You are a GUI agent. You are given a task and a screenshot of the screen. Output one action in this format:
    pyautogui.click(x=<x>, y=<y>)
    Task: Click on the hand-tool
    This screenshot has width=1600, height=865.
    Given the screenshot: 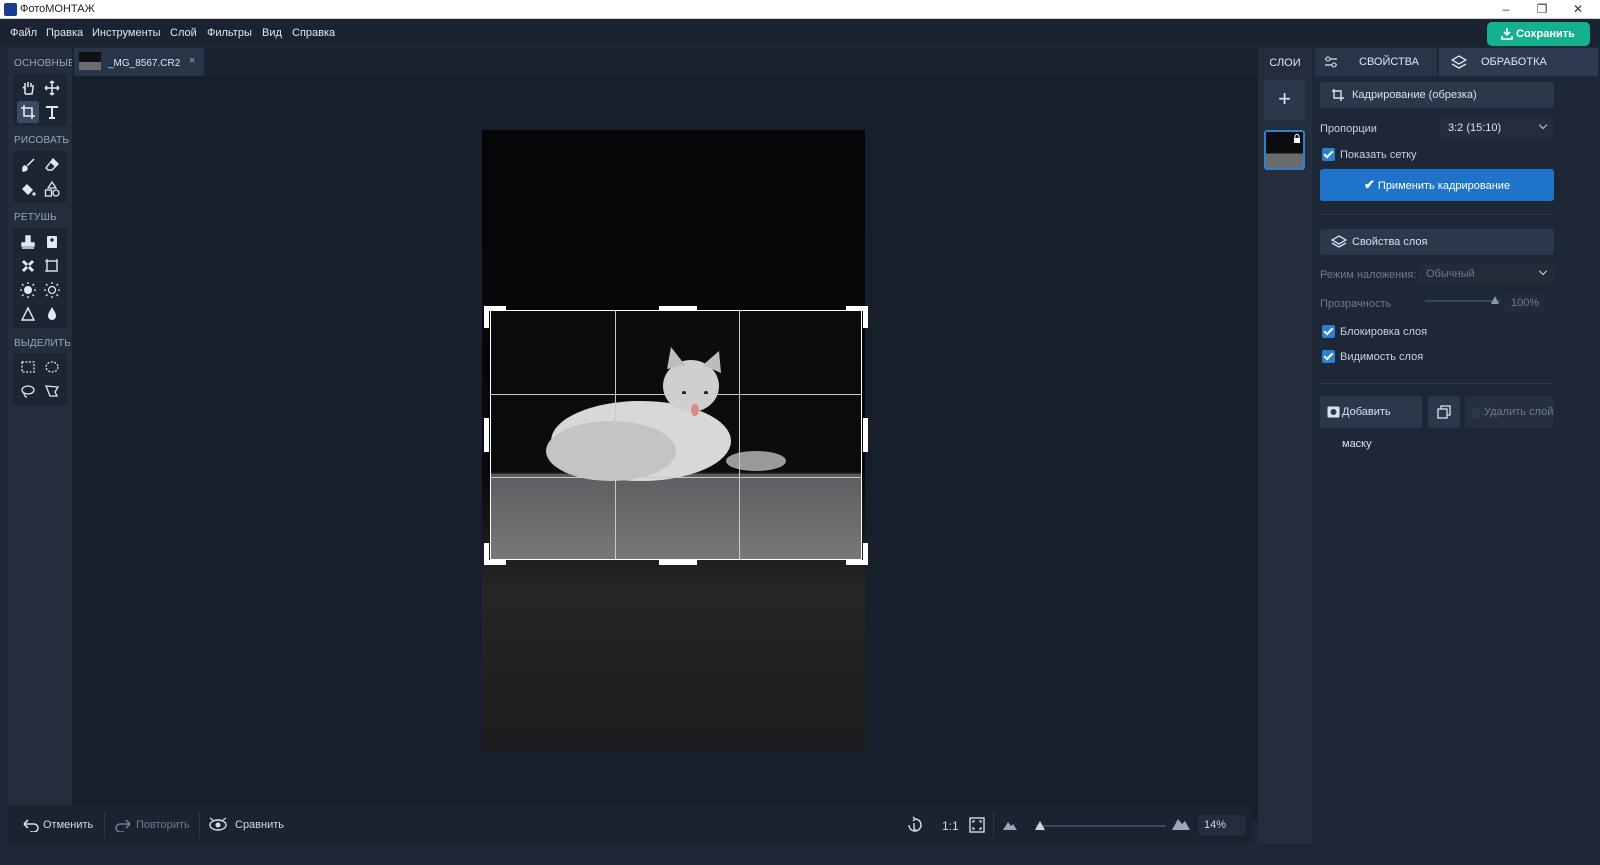 What is the action you would take?
    pyautogui.click(x=28, y=88)
    